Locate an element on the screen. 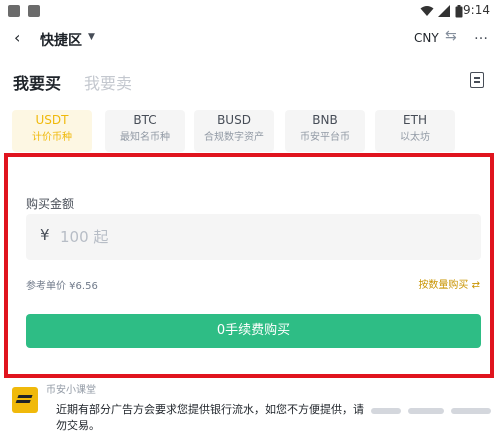 Image resolution: width=500 pixels, height=446 pixels. notice-box: 近期有部分广告方会要求您提供银行流水，如您不方便提供，请勿交易。 is located at coordinates (273, 418).